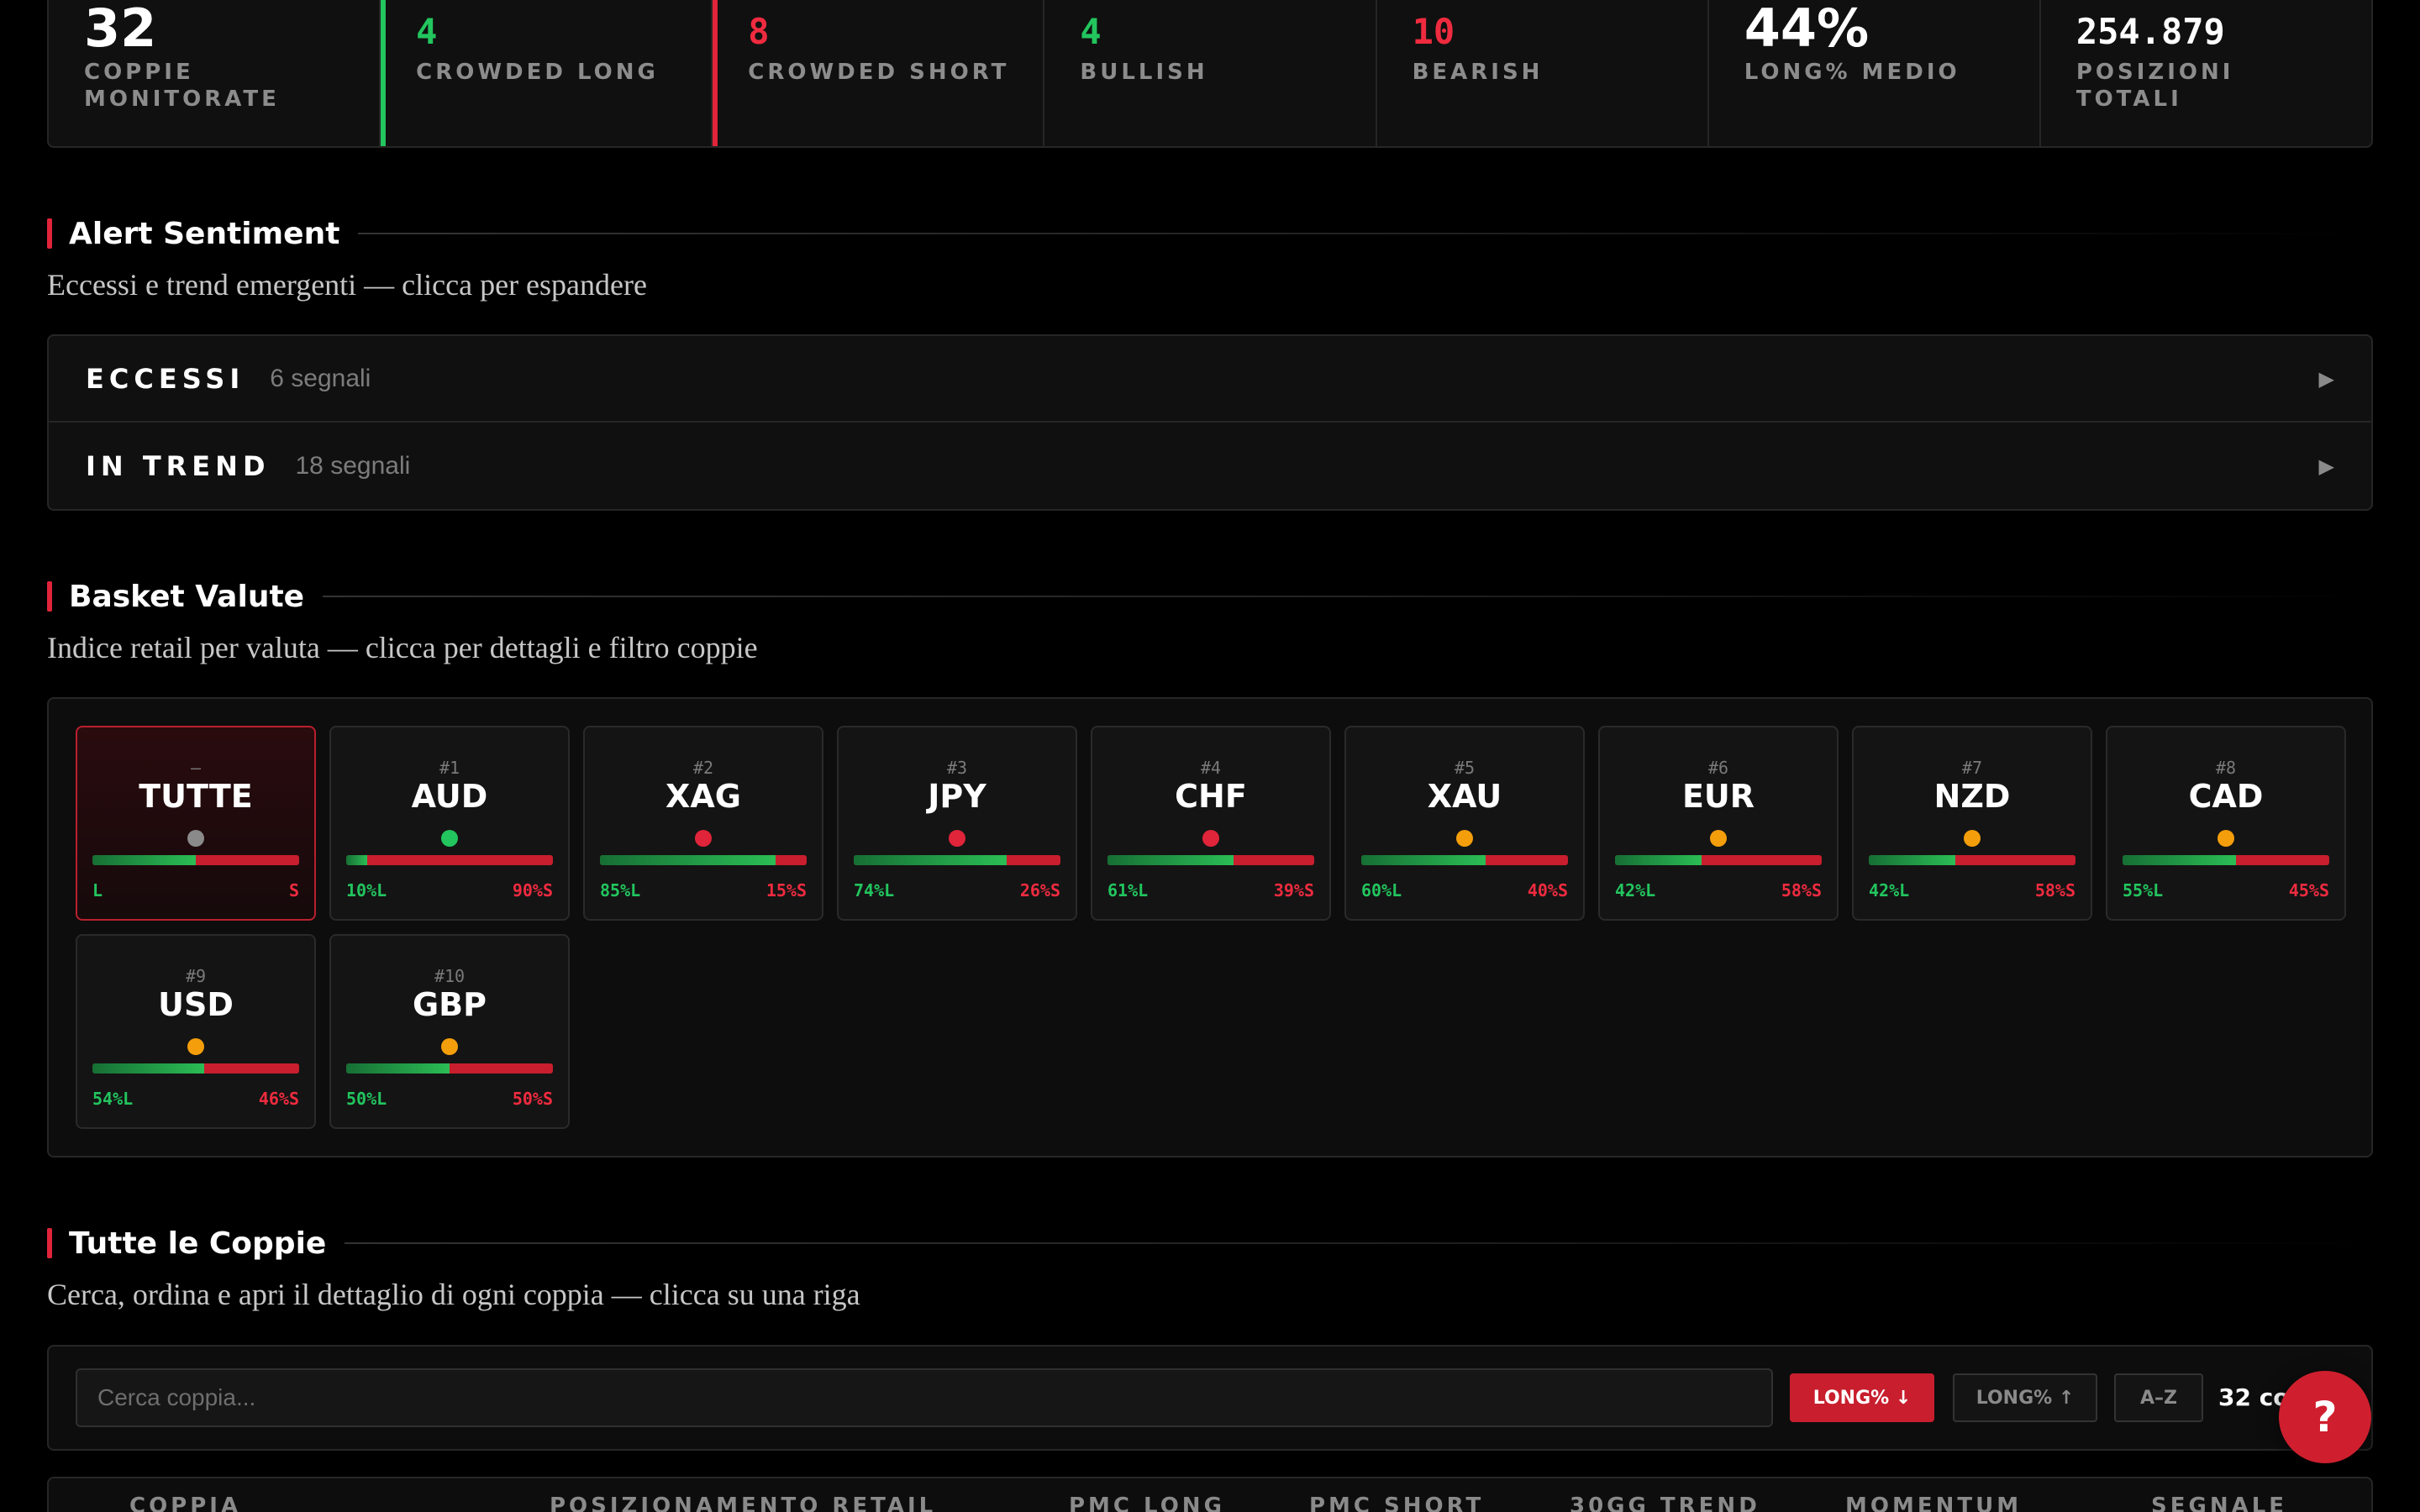  What do you see at coordinates (1875, 73) in the screenshot?
I see `stat-long-medio: 44% LONG% MEDIO` at bounding box center [1875, 73].